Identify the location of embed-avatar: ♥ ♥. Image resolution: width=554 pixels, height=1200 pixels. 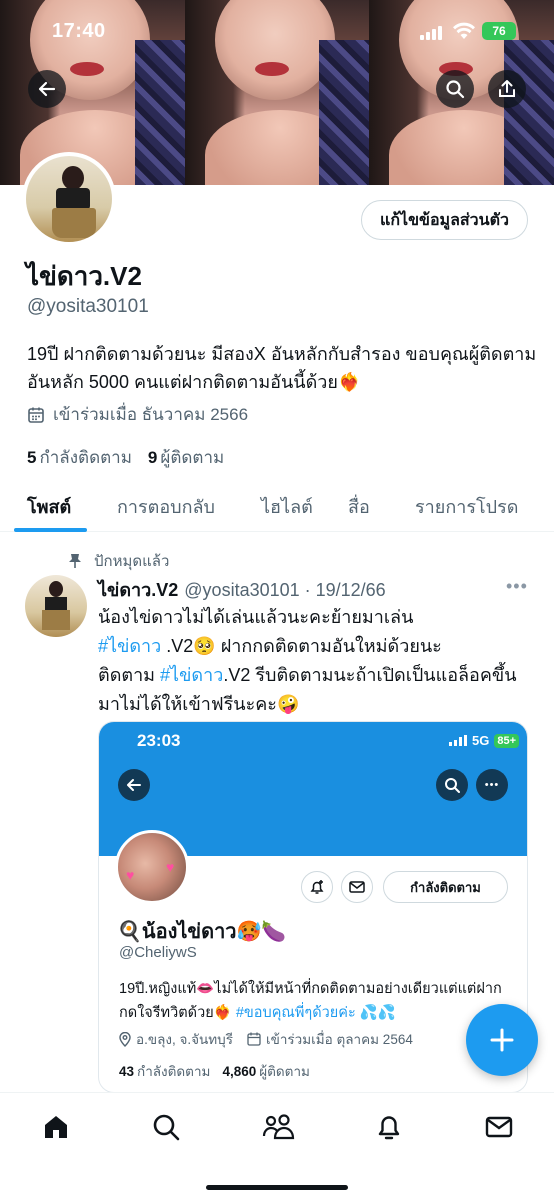
(152, 867).